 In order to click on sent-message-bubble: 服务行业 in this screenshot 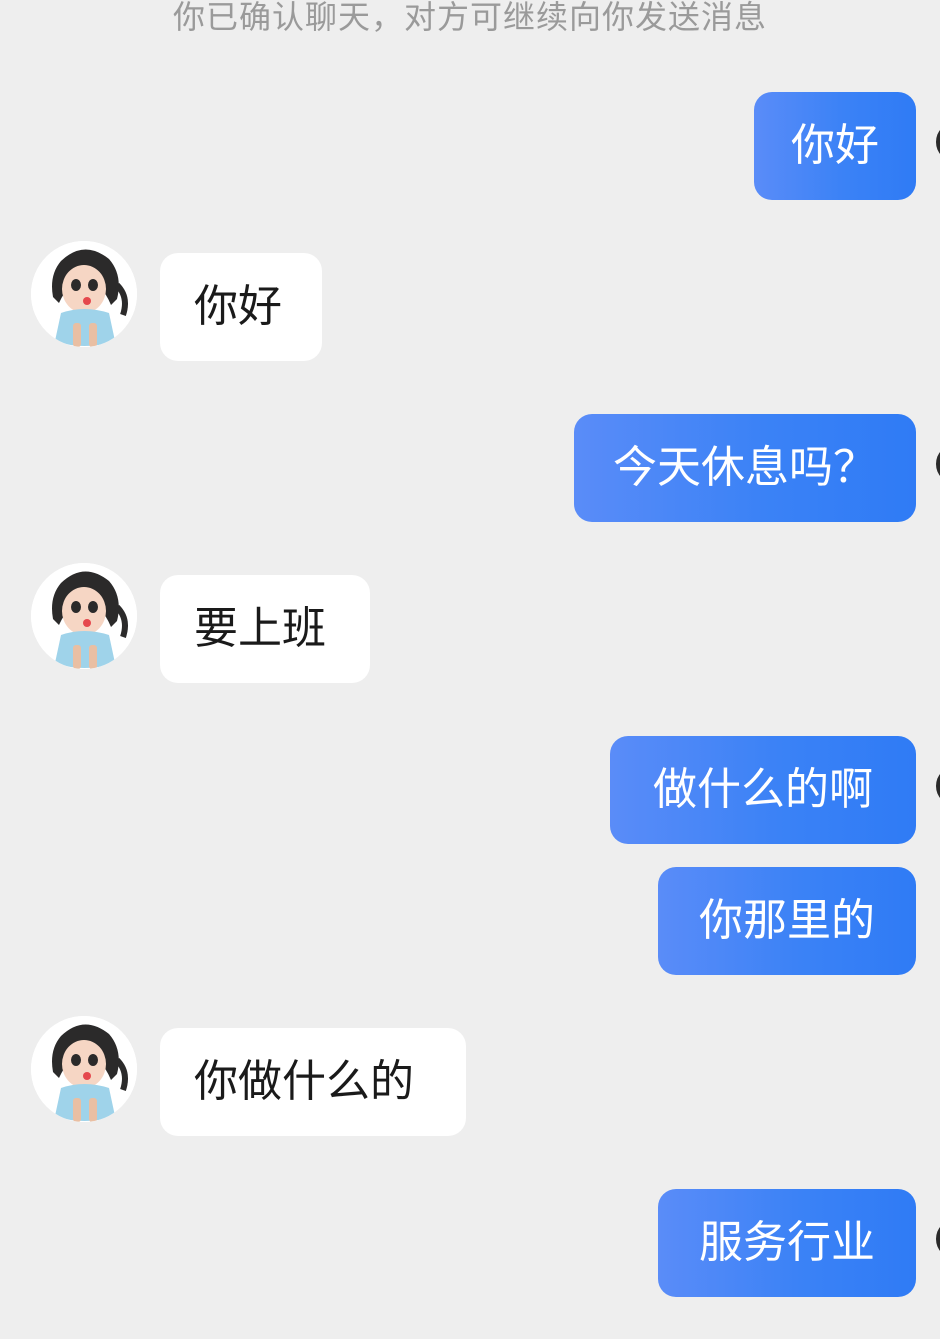, I will do `click(787, 1243)`.